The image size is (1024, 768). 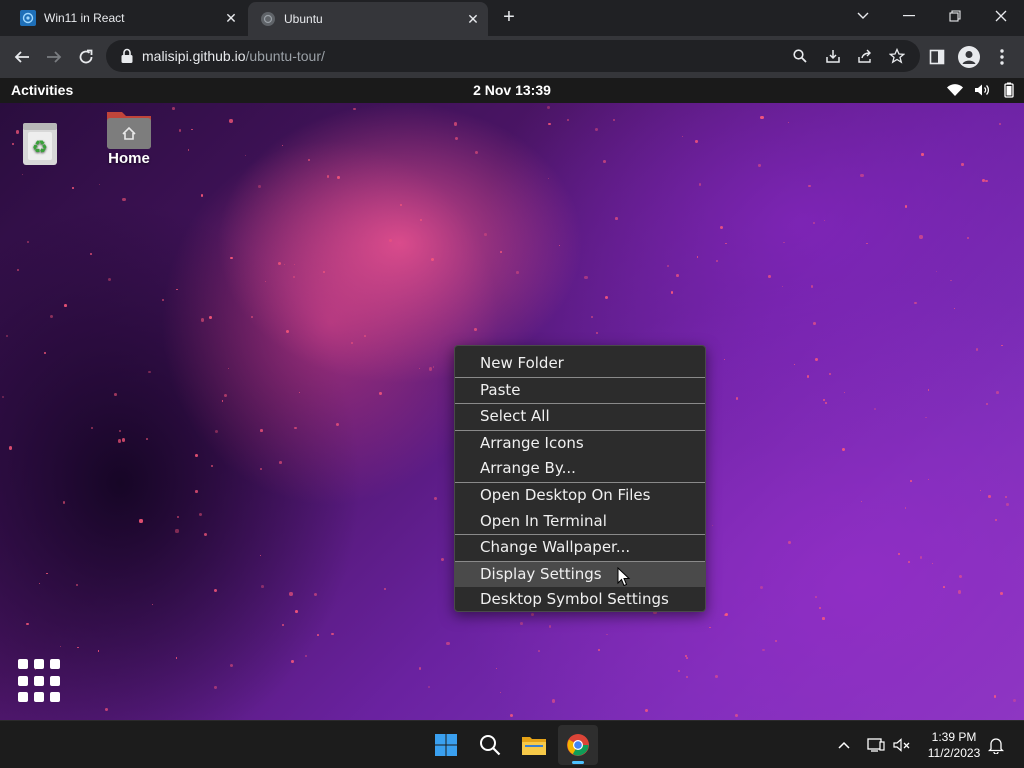 What do you see at coordinates (580, 496) in the screenshot?
I see `menu-item-open-desktop-on-files: Open Desktop On Files` at bounding box center [580, 496].